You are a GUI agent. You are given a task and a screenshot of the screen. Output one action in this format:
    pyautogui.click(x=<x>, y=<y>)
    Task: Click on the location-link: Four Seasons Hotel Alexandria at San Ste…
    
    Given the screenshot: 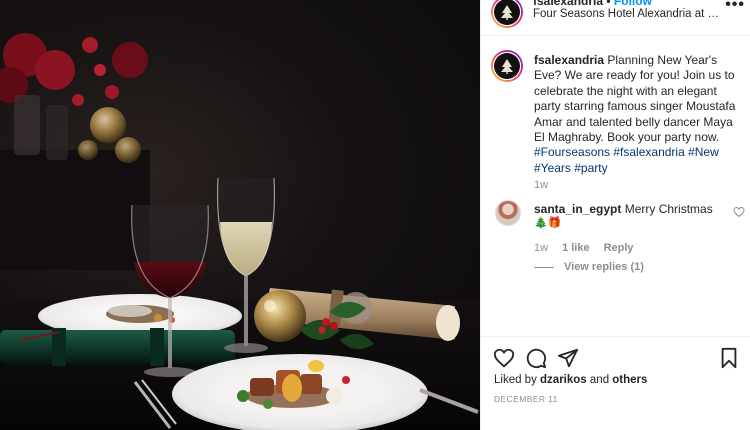 What is the action you would take?
    pyautogui.click(x=627, y=14)
    